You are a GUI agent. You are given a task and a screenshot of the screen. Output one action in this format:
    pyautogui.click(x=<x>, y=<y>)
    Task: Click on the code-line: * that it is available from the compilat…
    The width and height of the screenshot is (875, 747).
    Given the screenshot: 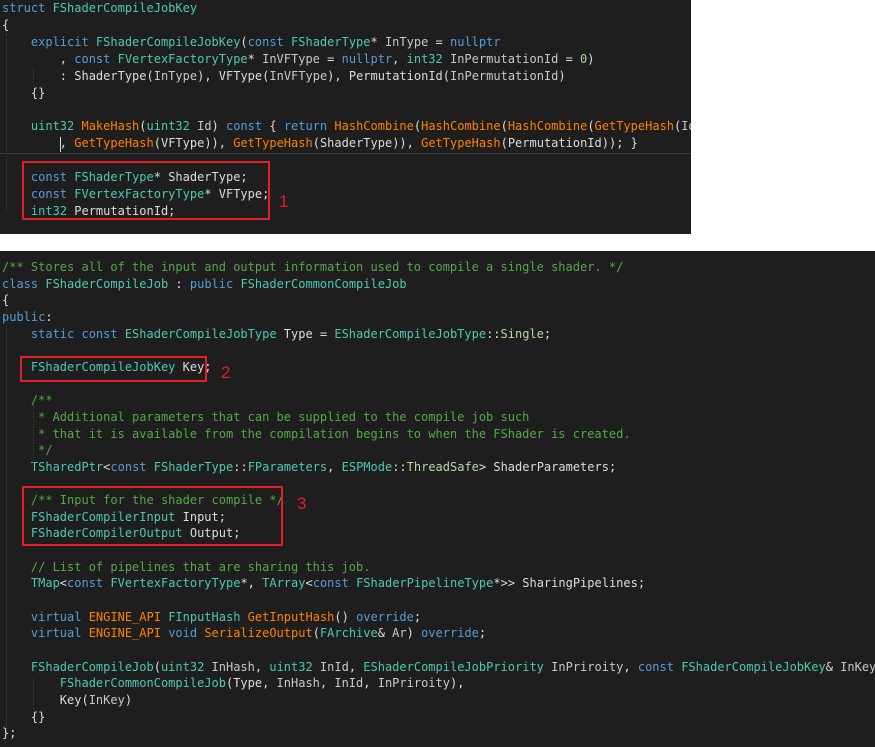 What is the action you would take?
    pyautogui.click(x=316, y=434)
    